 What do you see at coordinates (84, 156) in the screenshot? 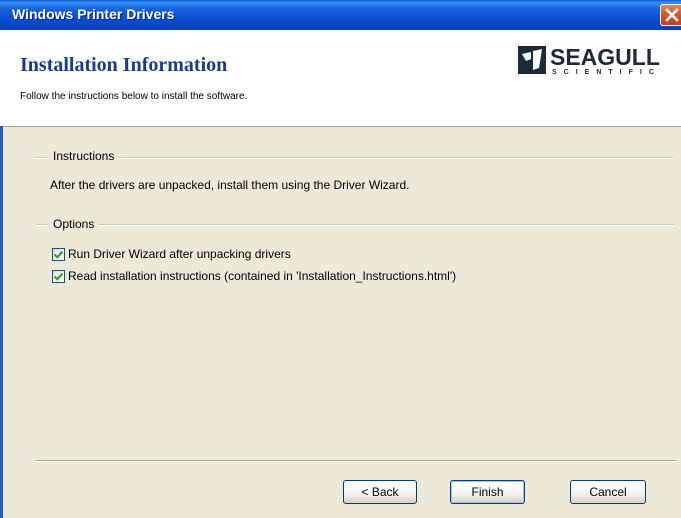
I see `instructions-group-label: Instructions` at bounding box center [84, 156].